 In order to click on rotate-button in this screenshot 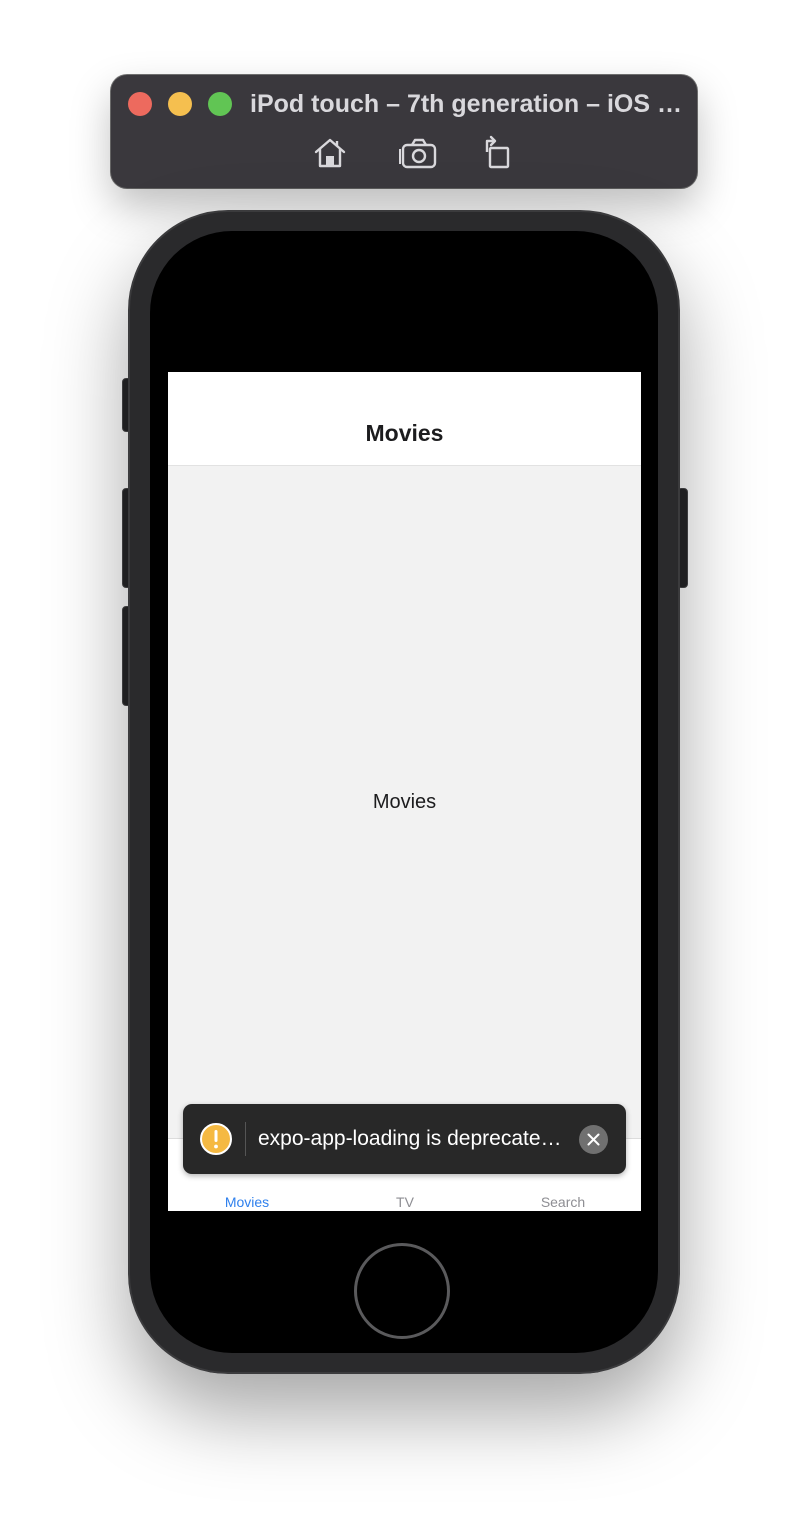, I will do `click(497, 153)`.